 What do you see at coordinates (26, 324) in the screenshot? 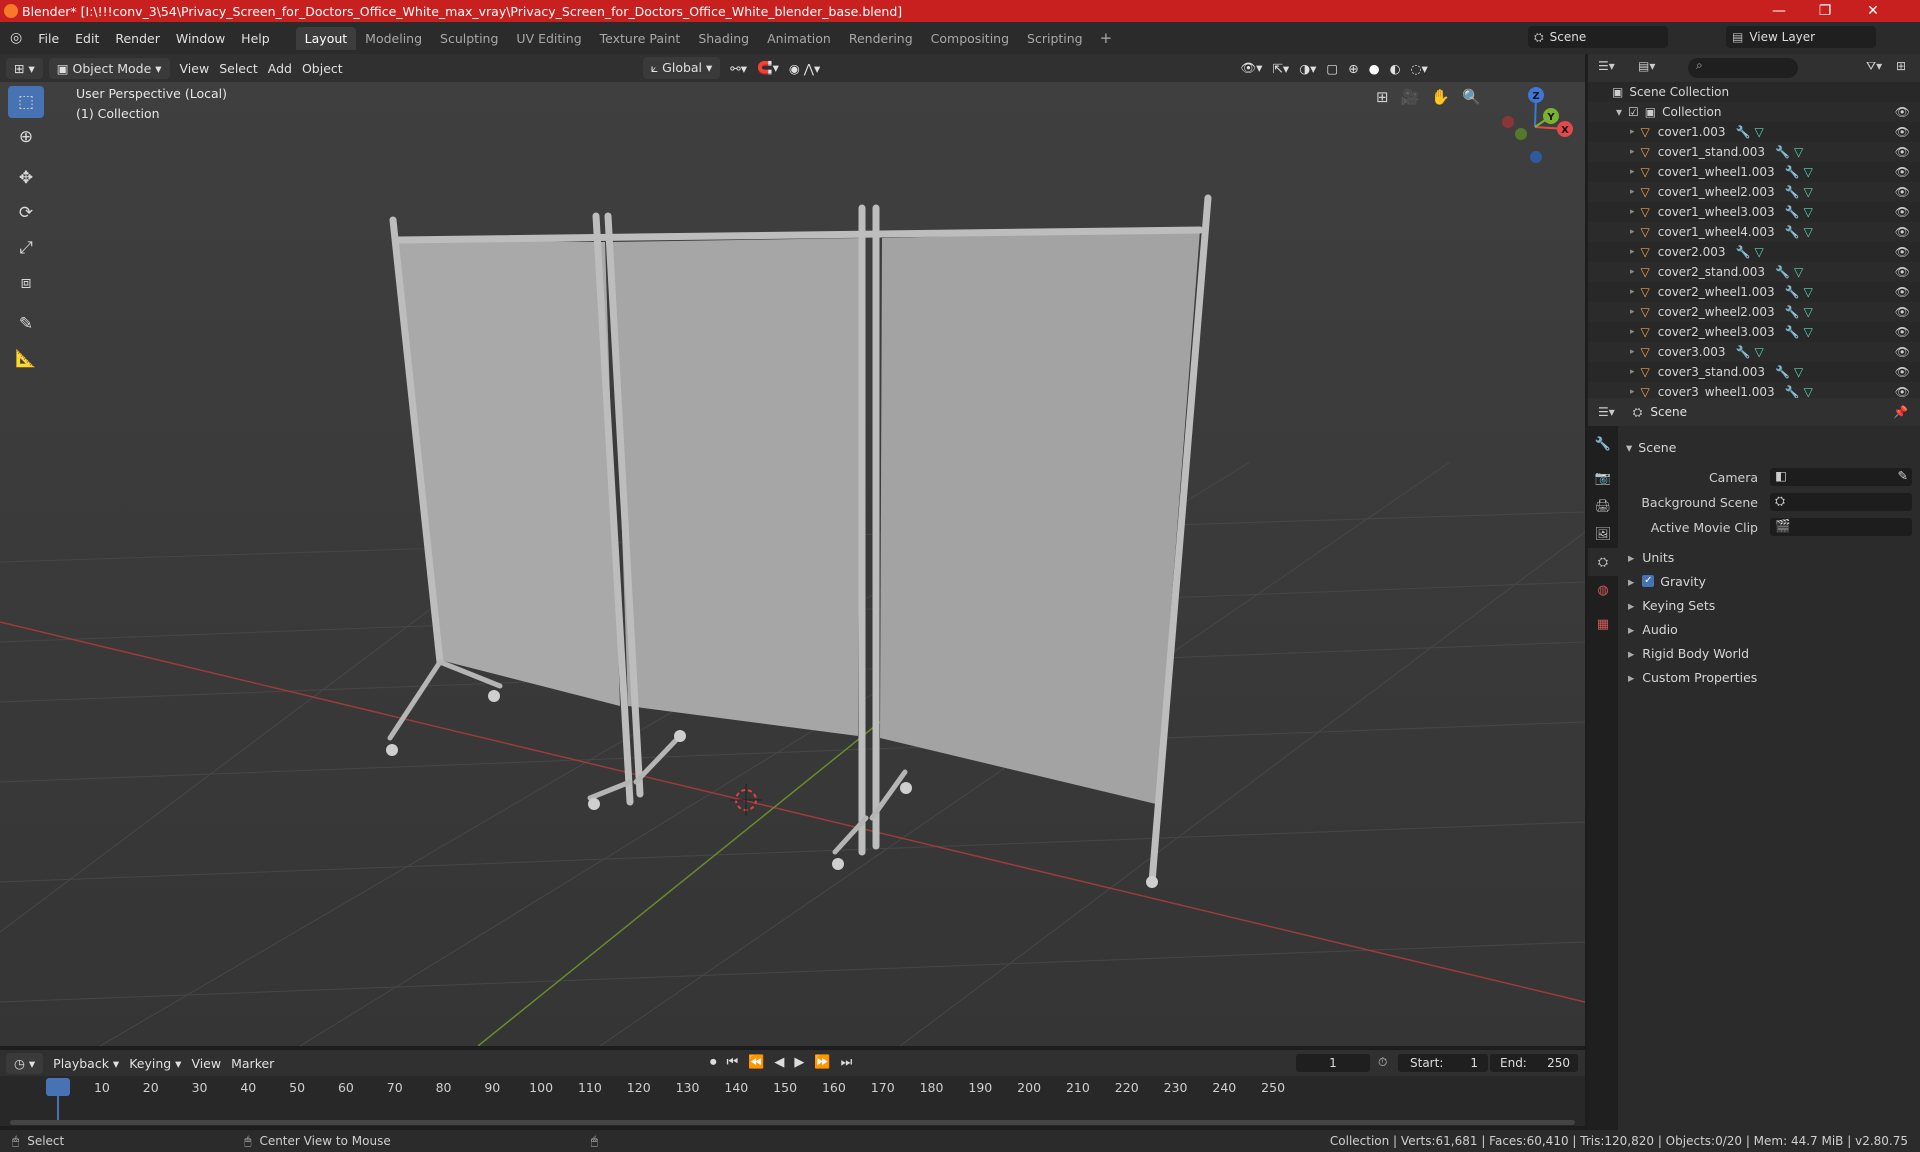
I see `annotate-tool: ✎` at bounding box center [26, 324].